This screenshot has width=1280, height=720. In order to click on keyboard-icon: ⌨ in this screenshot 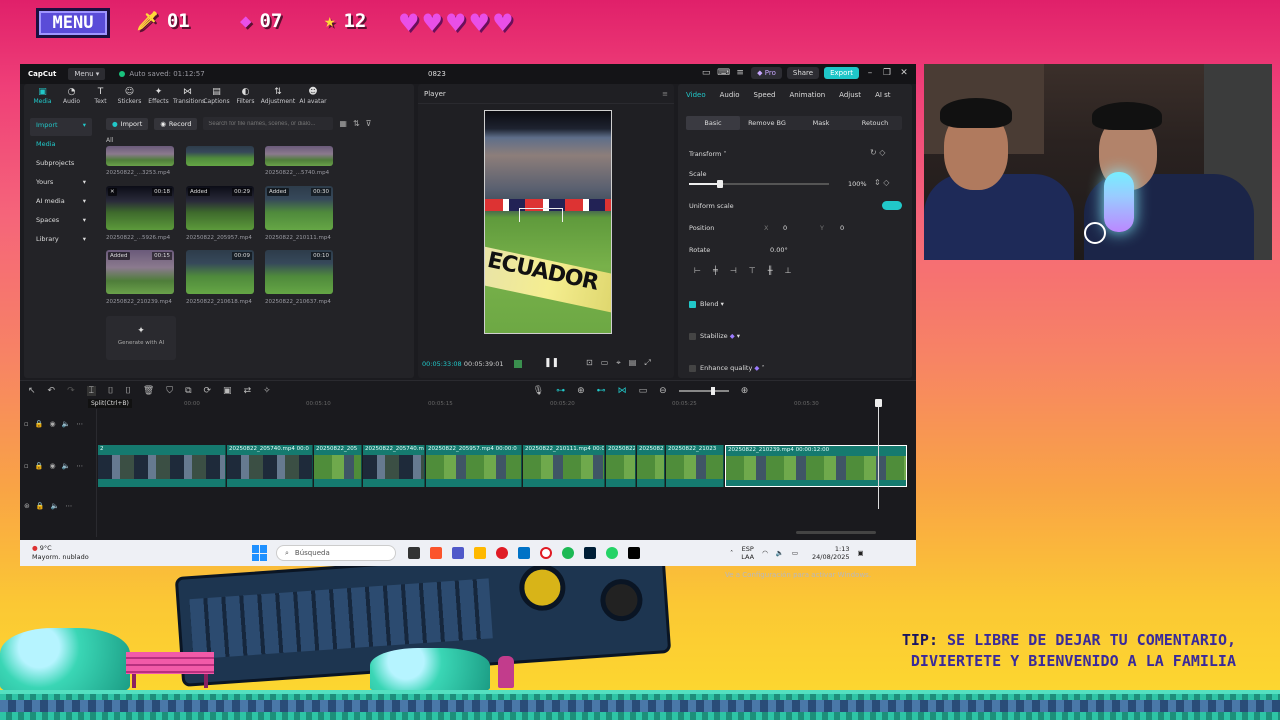, I will do `click(723, 73)`.